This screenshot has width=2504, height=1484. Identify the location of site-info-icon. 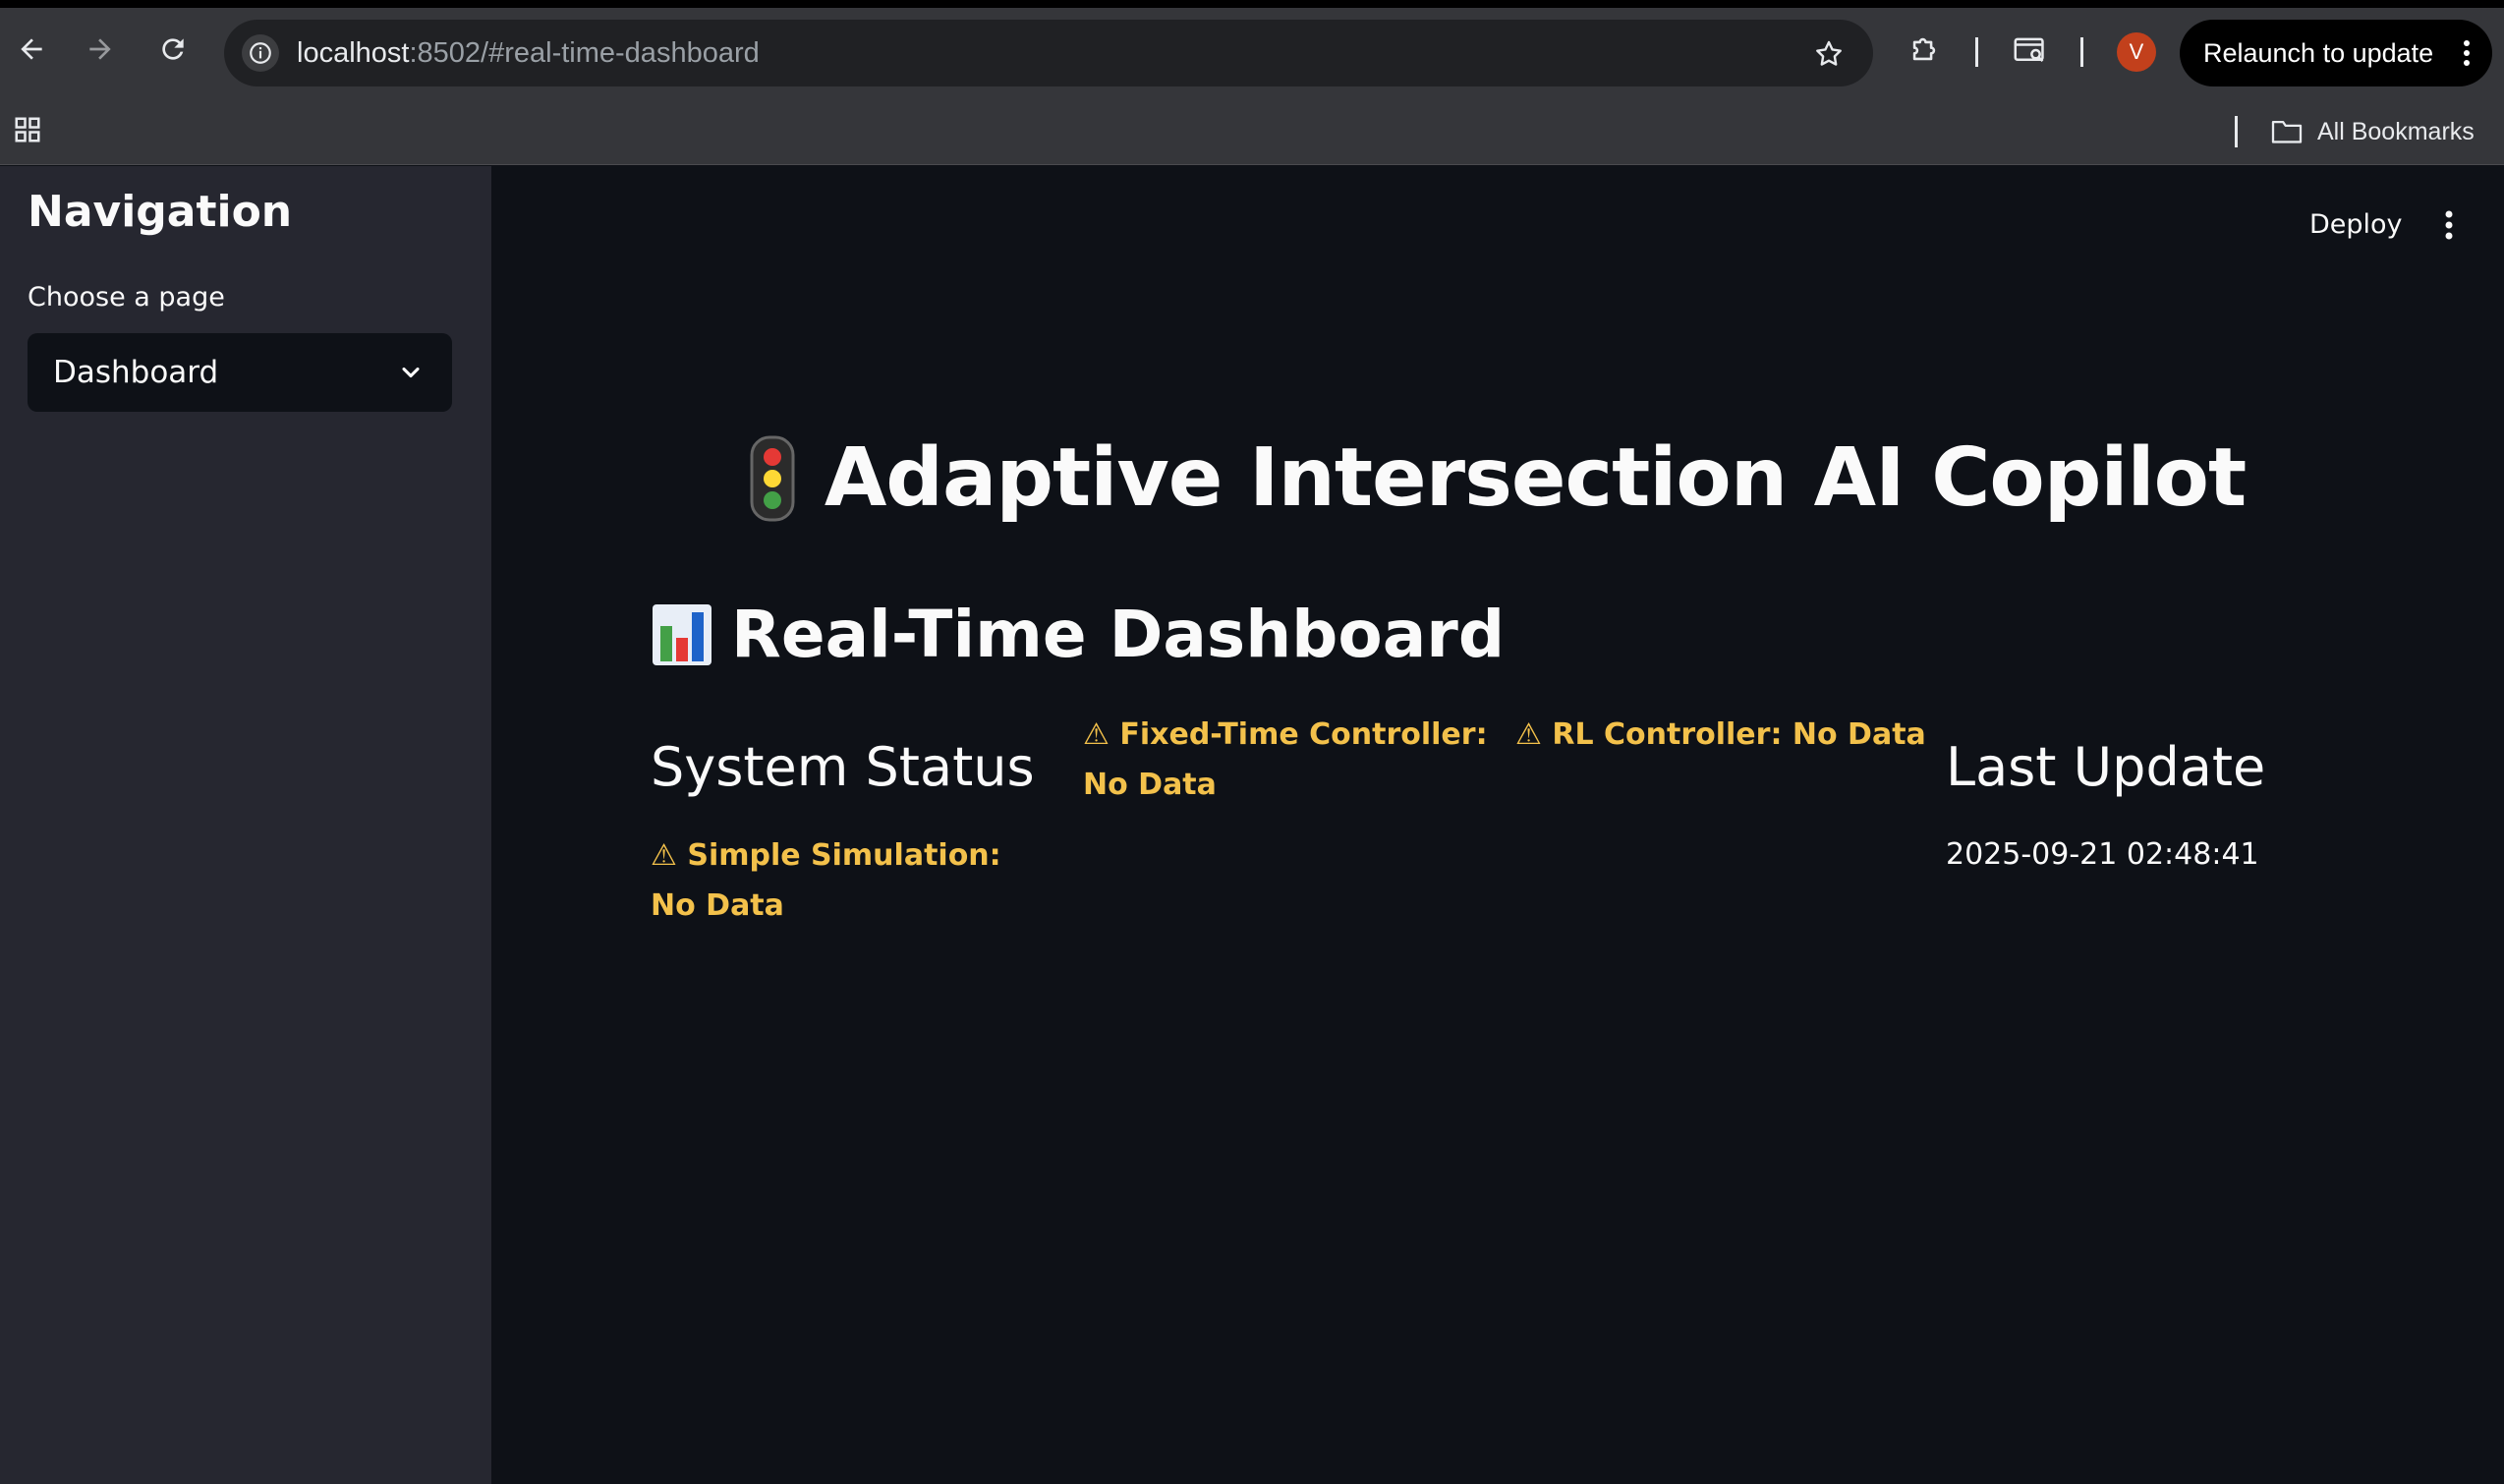
(260, 53).